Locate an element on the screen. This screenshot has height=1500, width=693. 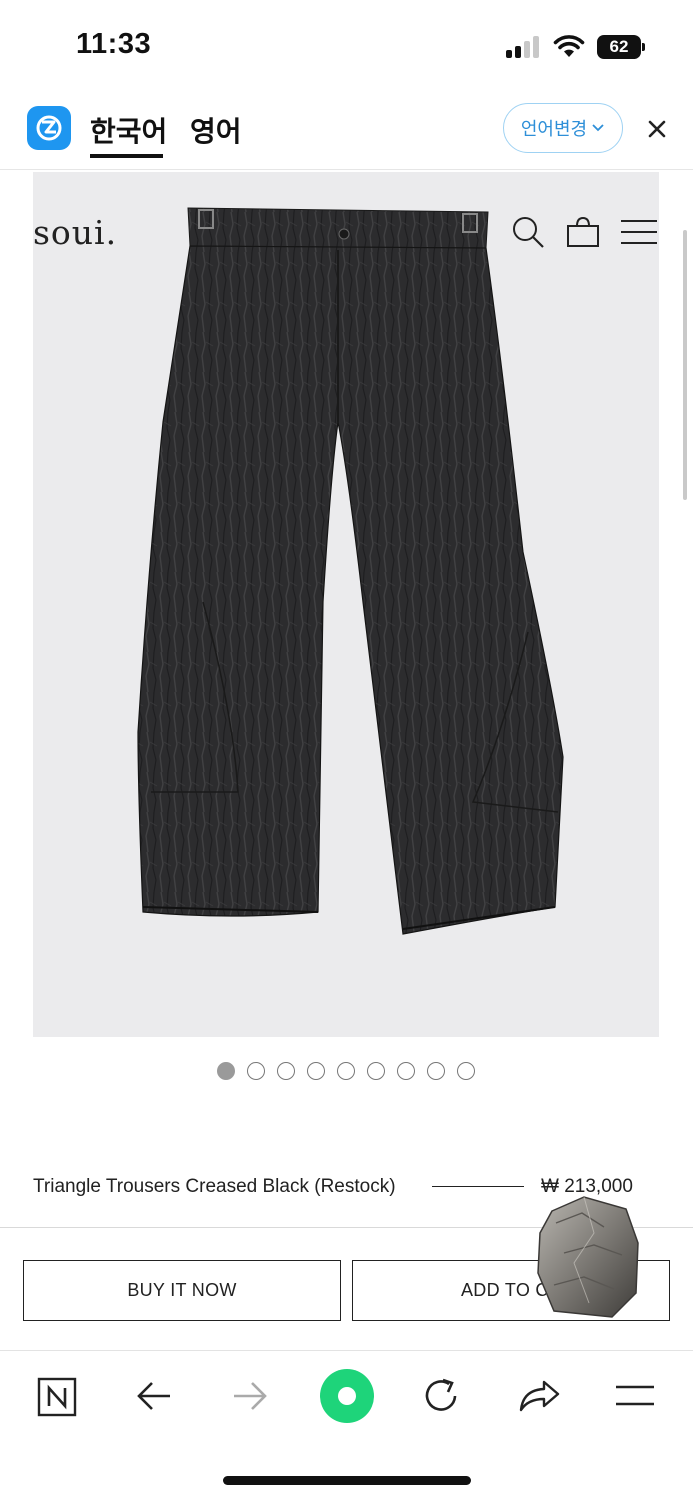
search-icon is located at coordinates (528, 232).